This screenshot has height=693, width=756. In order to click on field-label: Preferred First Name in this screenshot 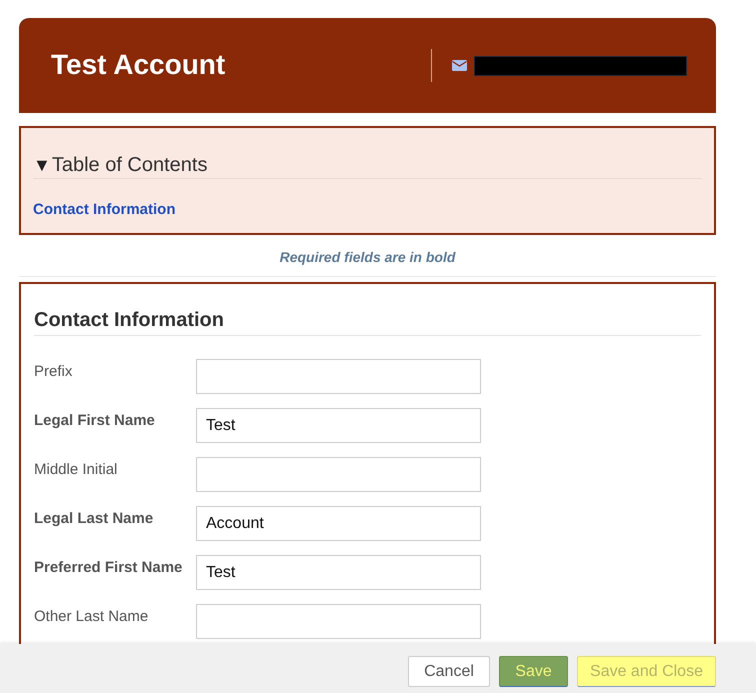, I will do `click(108, 567)`.